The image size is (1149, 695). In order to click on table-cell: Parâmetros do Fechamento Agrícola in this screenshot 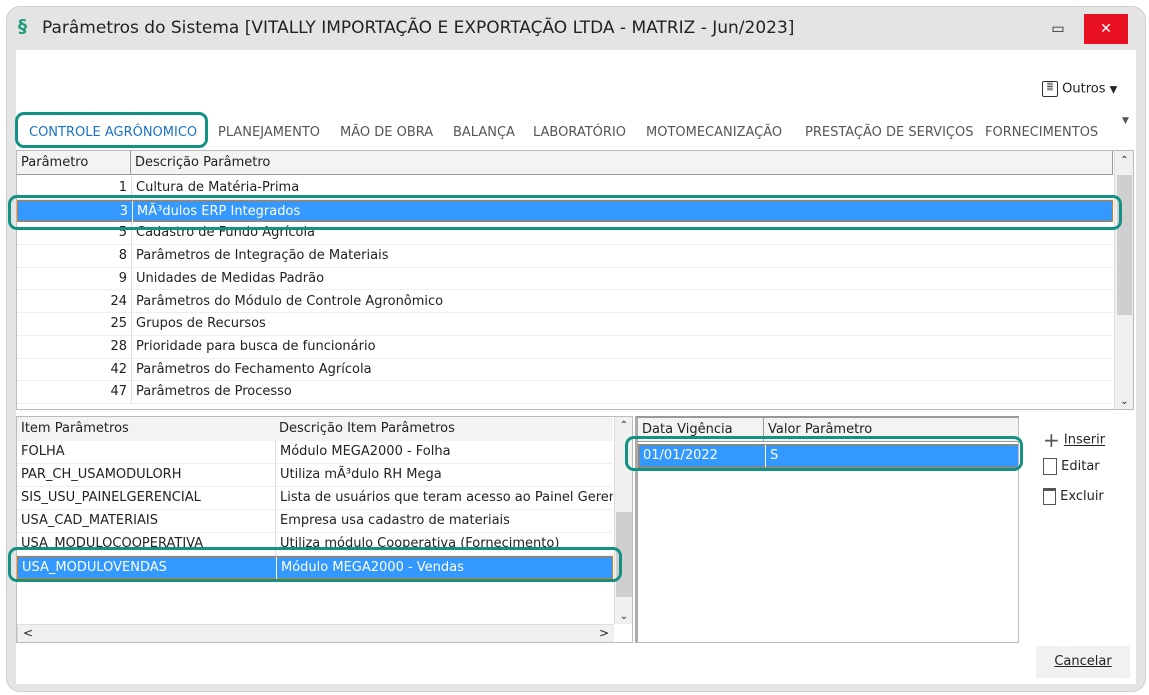, I will do `click(621, 369)`.